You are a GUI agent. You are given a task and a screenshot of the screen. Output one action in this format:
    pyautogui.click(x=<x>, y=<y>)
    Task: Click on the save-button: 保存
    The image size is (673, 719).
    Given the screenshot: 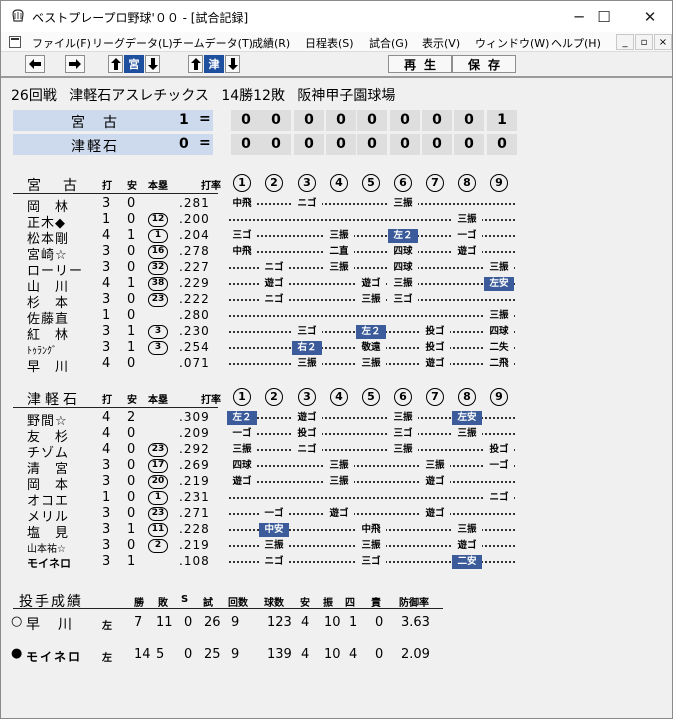 What is the action you would take?
    pyautogui.click(x=484, y=64)
    